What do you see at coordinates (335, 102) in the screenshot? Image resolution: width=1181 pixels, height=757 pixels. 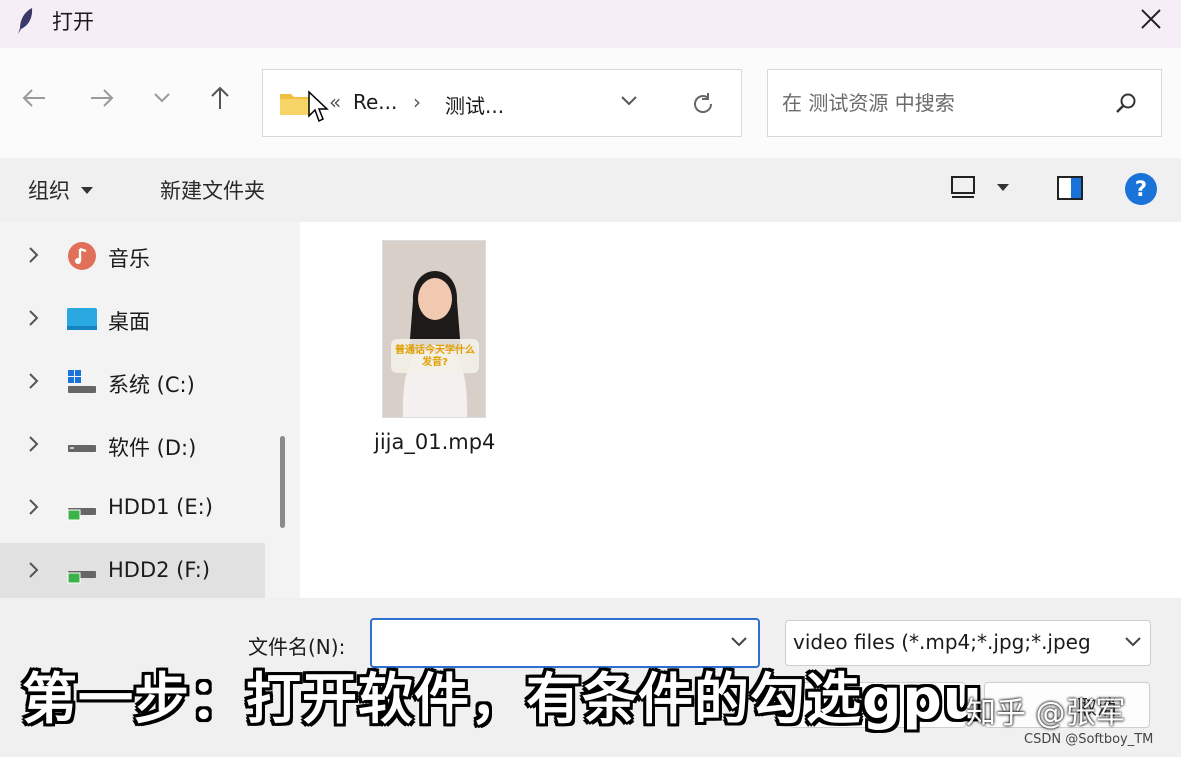 I see `breadcrumb-overflow-icon: «` at bounding box center [335, 102].